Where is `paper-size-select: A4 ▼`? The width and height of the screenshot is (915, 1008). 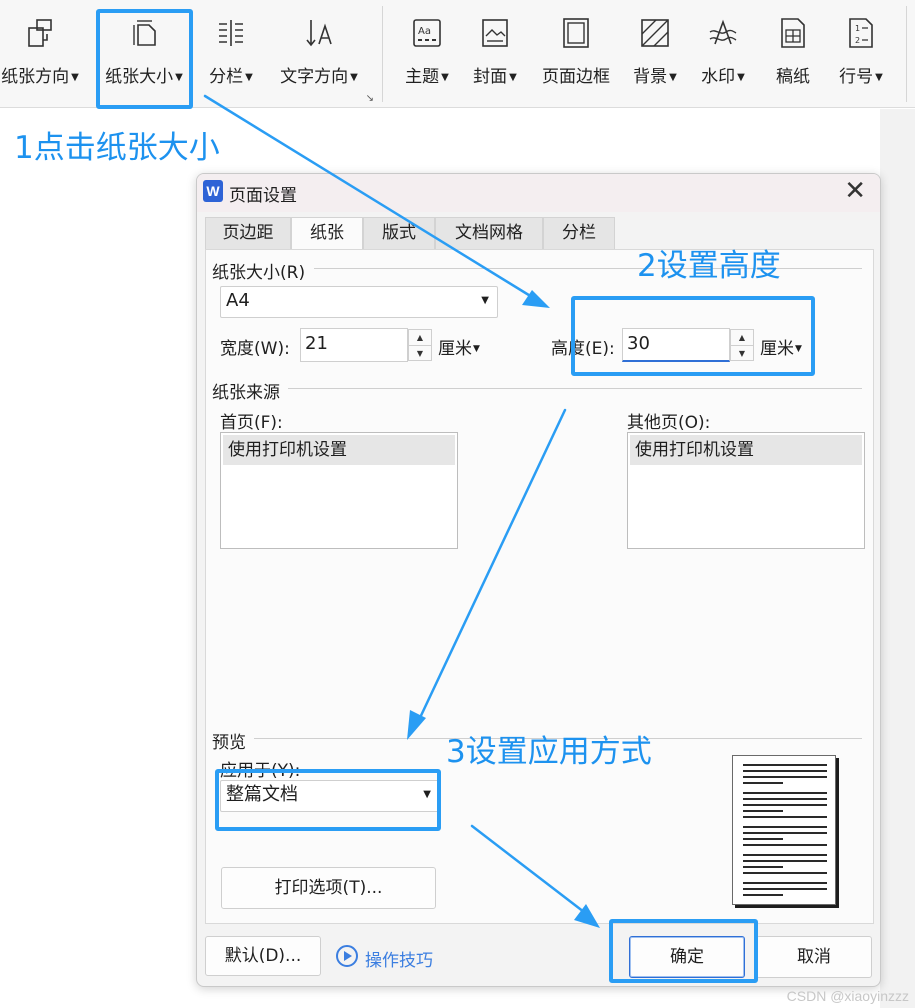 paper-size-select: A4 ▼ is located at coordinates (359, 302).